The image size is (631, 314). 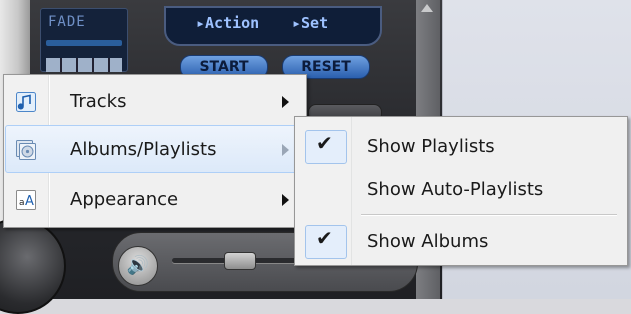 I want to click on submenu-item-show-auto-playlists: Show Auto-Playlists, so click(x=460, y=189).